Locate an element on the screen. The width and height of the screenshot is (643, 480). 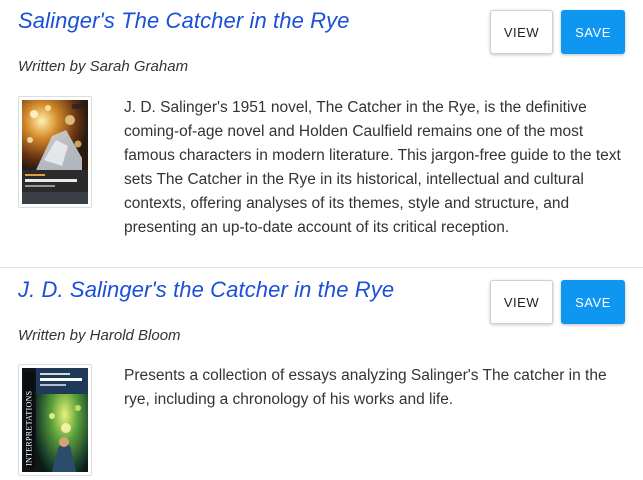
book-author: Written by Sarah Graham is located at coordinates (103, 66).